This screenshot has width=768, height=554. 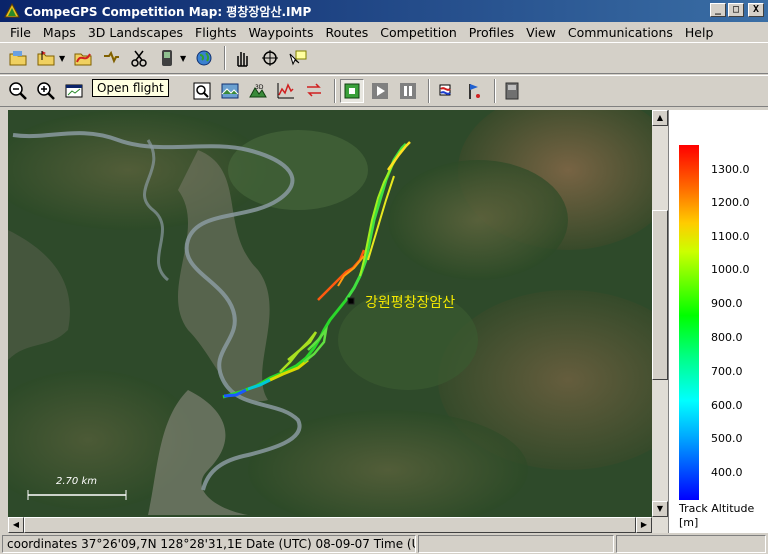 I want to click on select-button, so click(x=298, y=58).